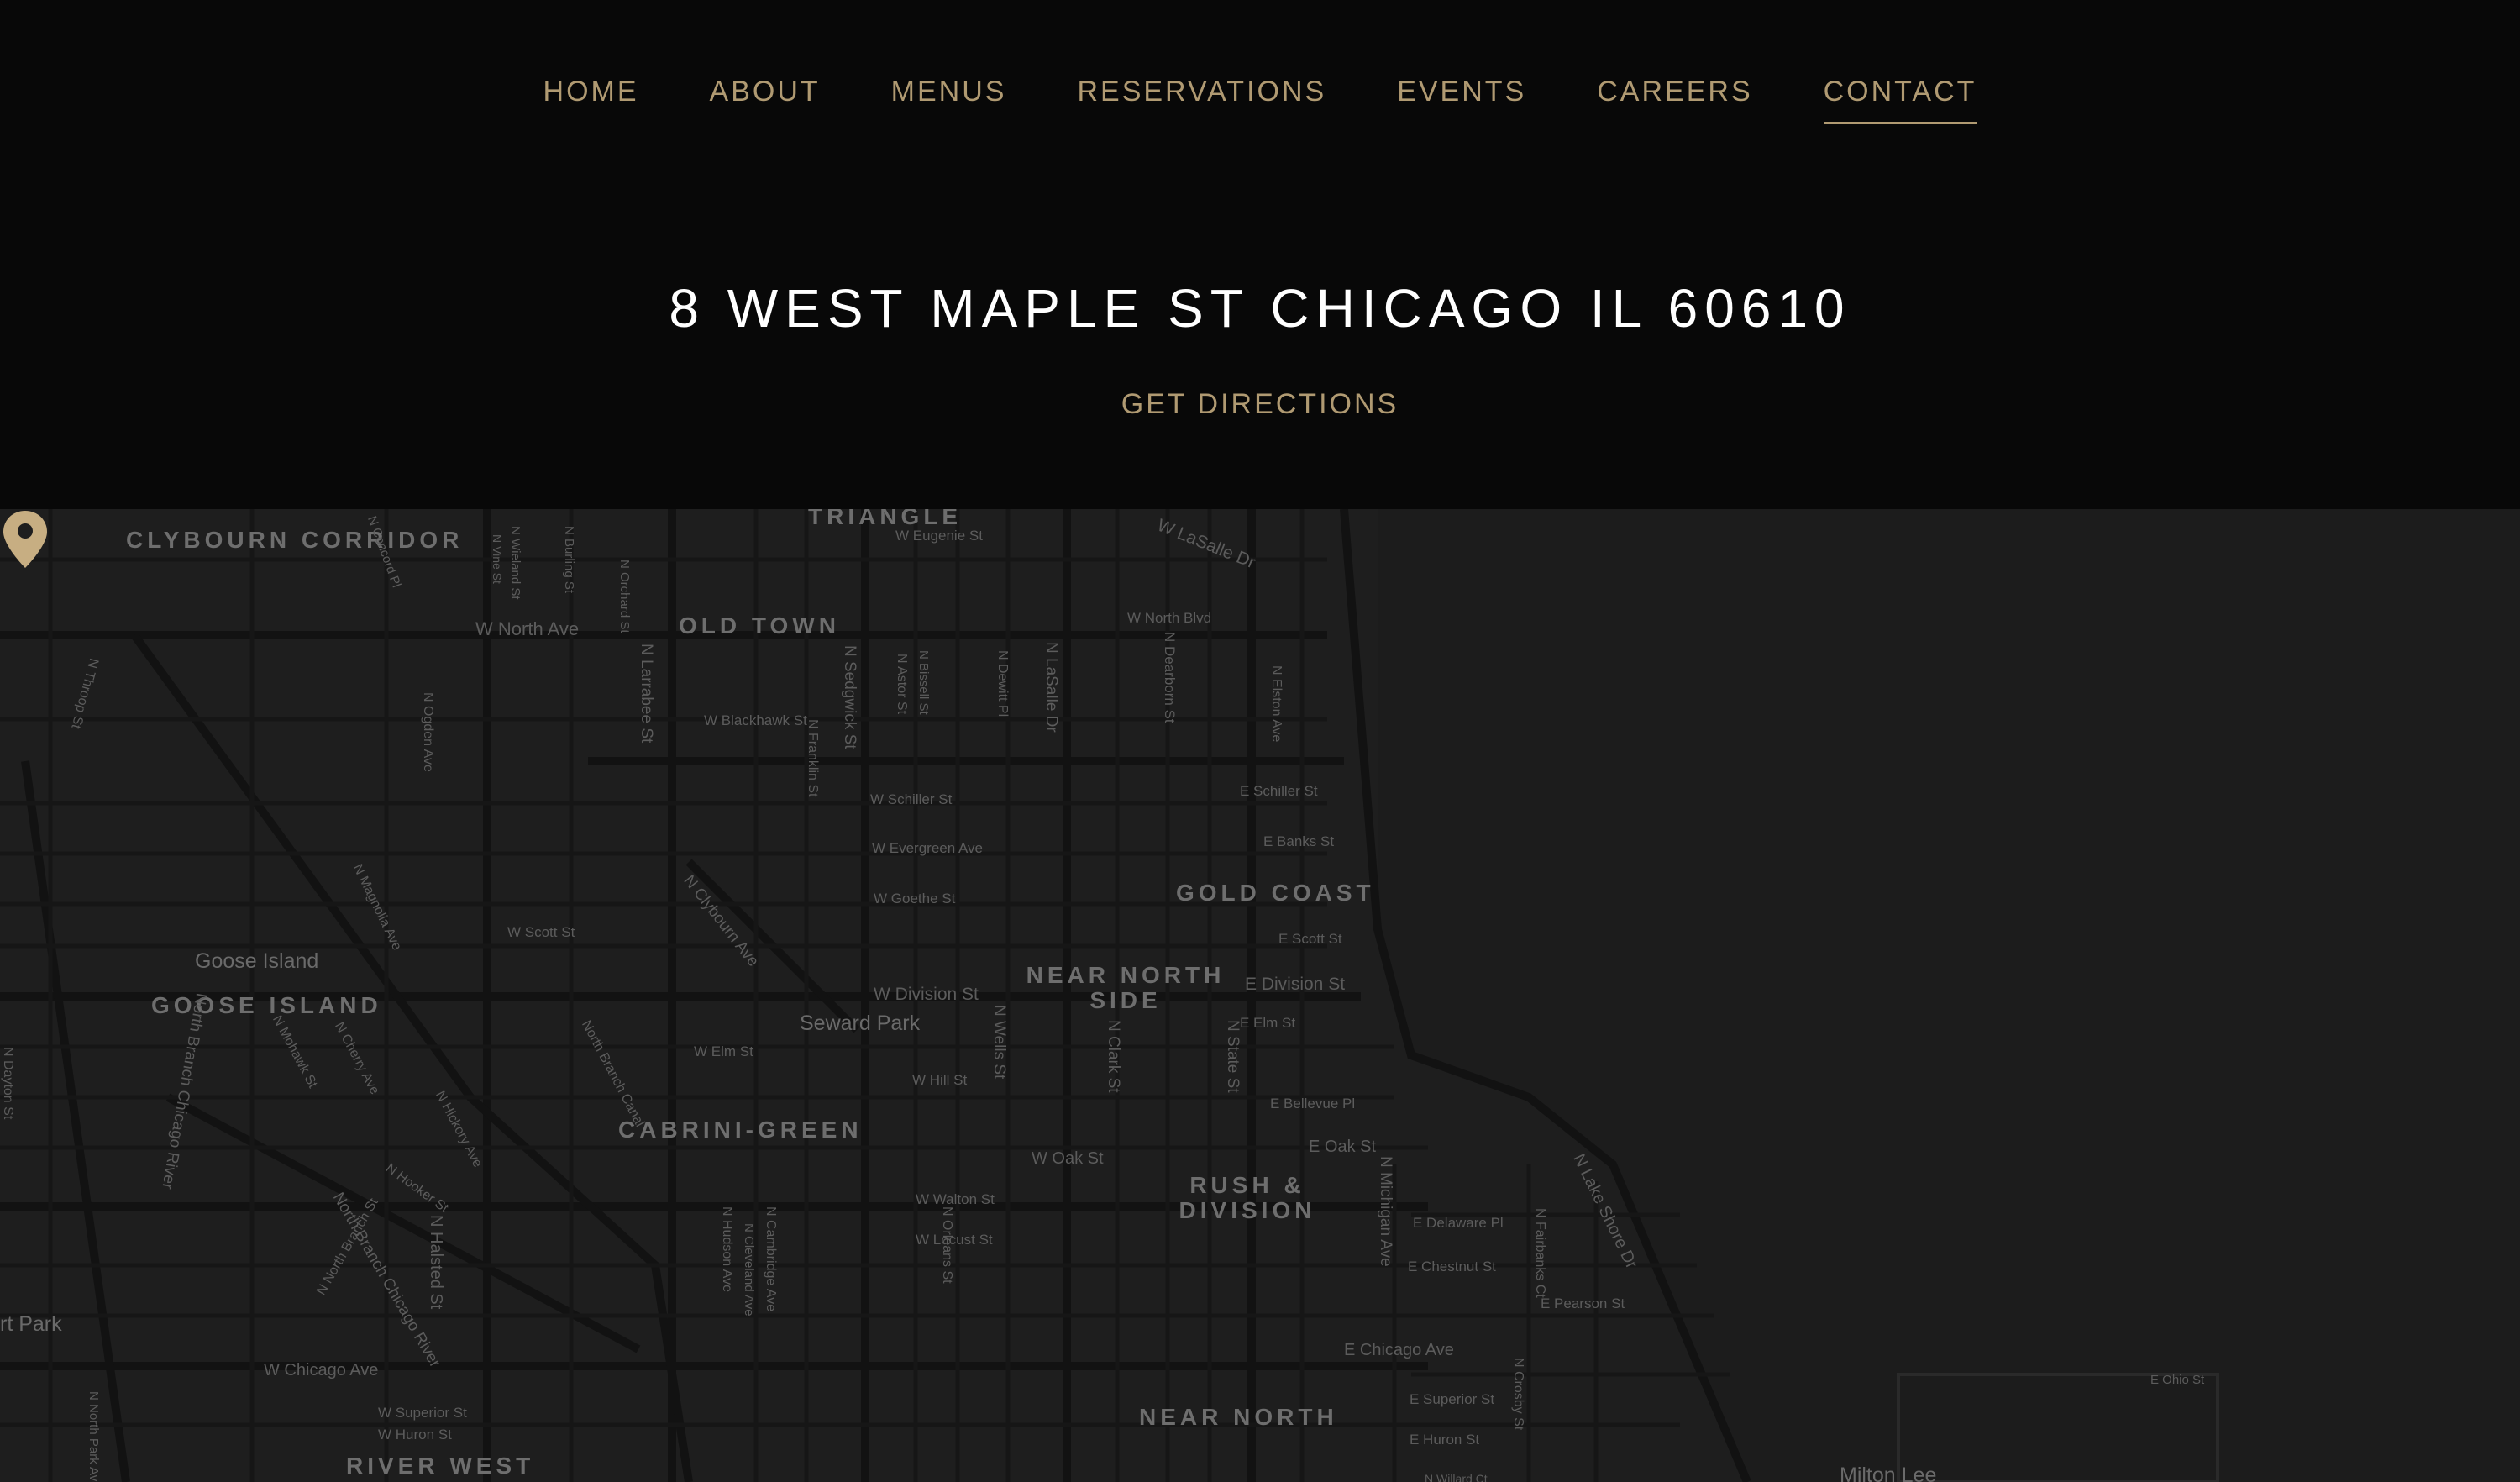  What do you see at coordinates (31, 1324) in the screenshot?
I see `park-label: rt Park` at bounding box center [31, 1324].